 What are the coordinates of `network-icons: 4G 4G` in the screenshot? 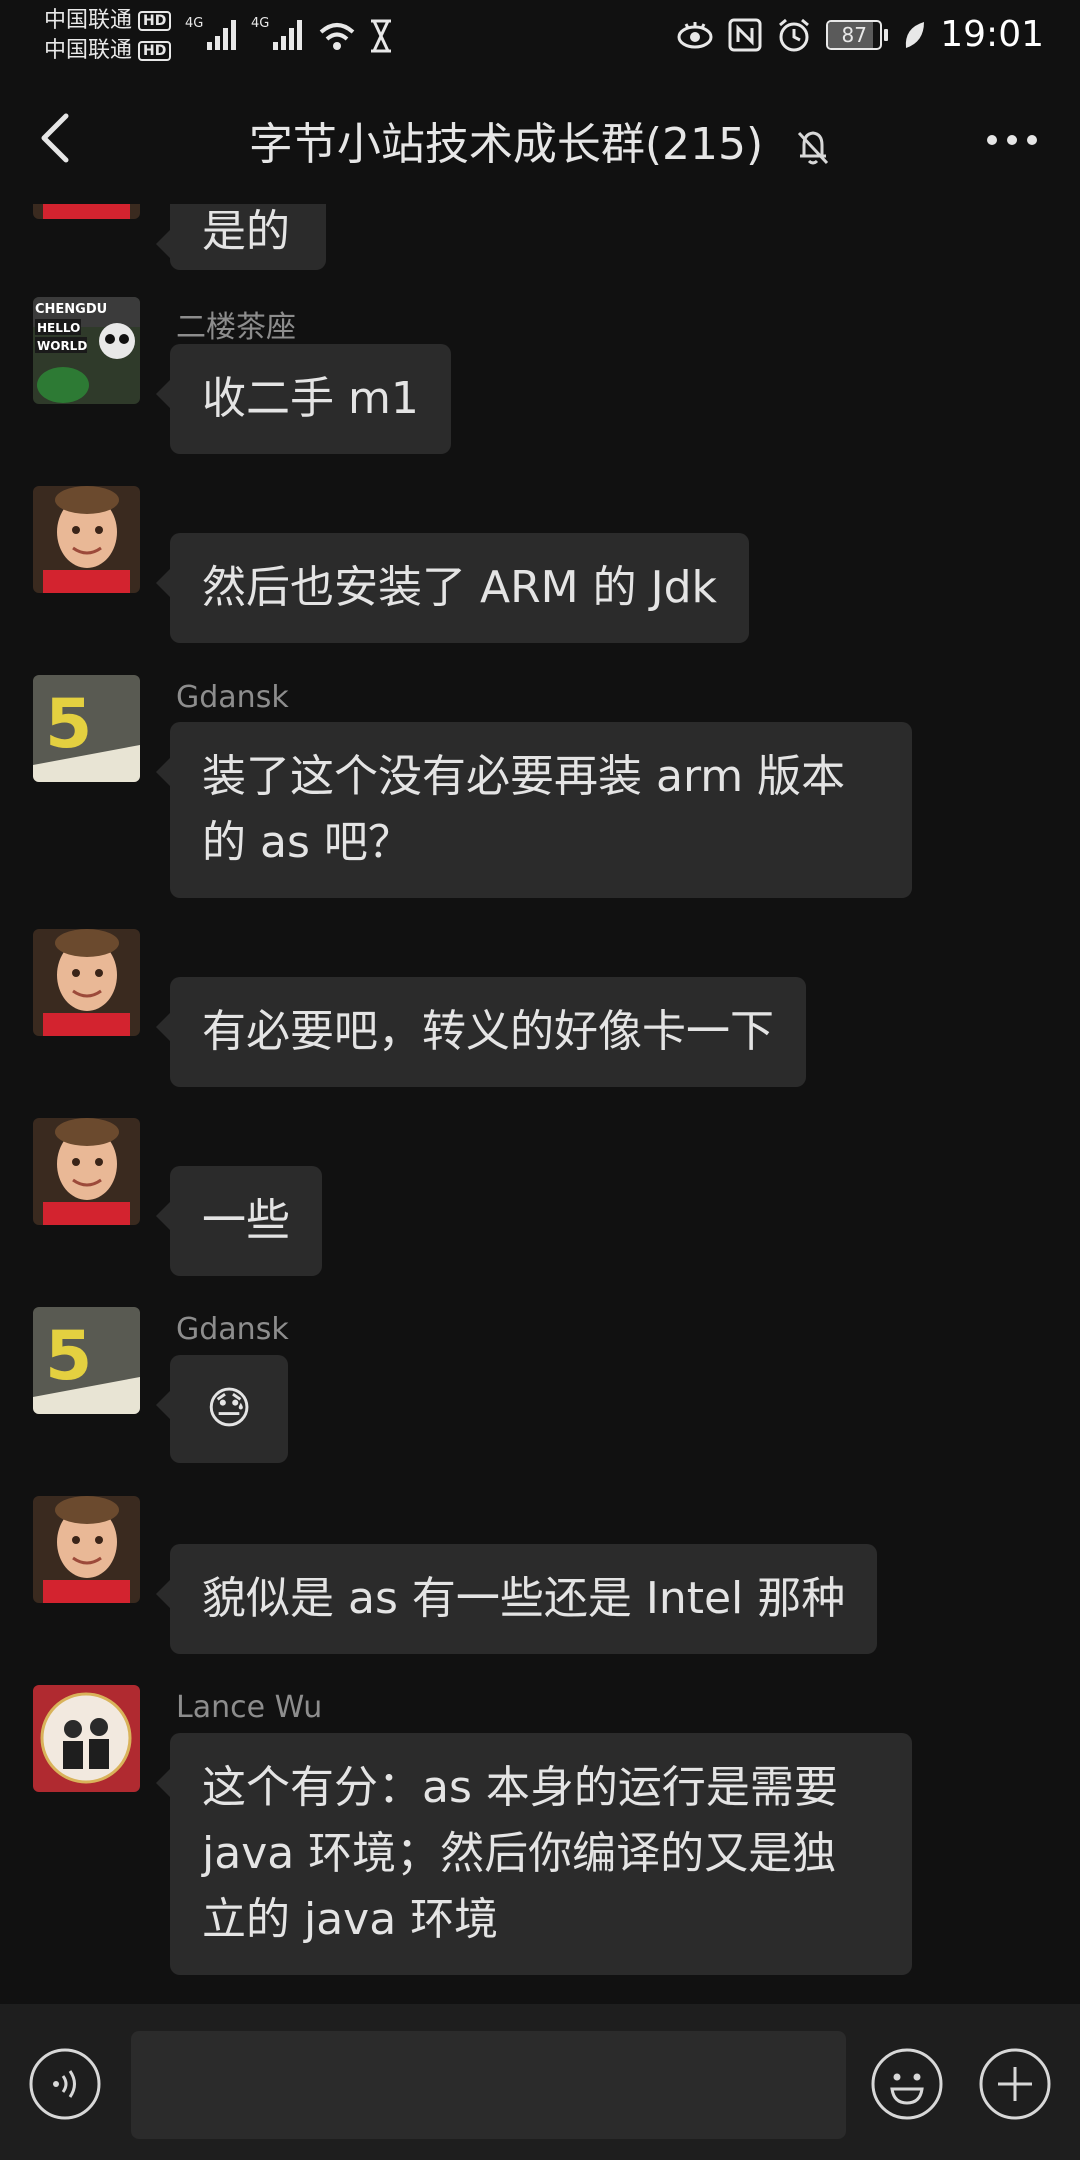 It's located at (290, 34).